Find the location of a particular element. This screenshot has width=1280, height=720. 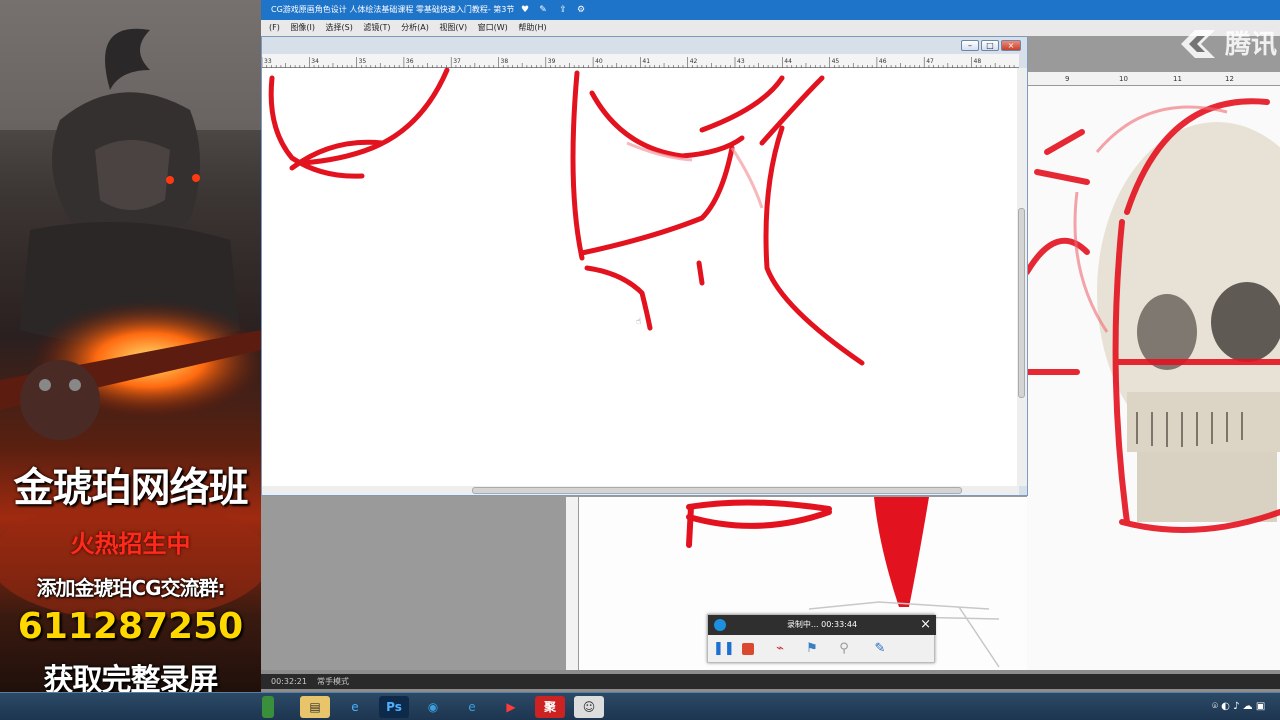

pen-icon: ✎ is located at coordinates (880, 649).